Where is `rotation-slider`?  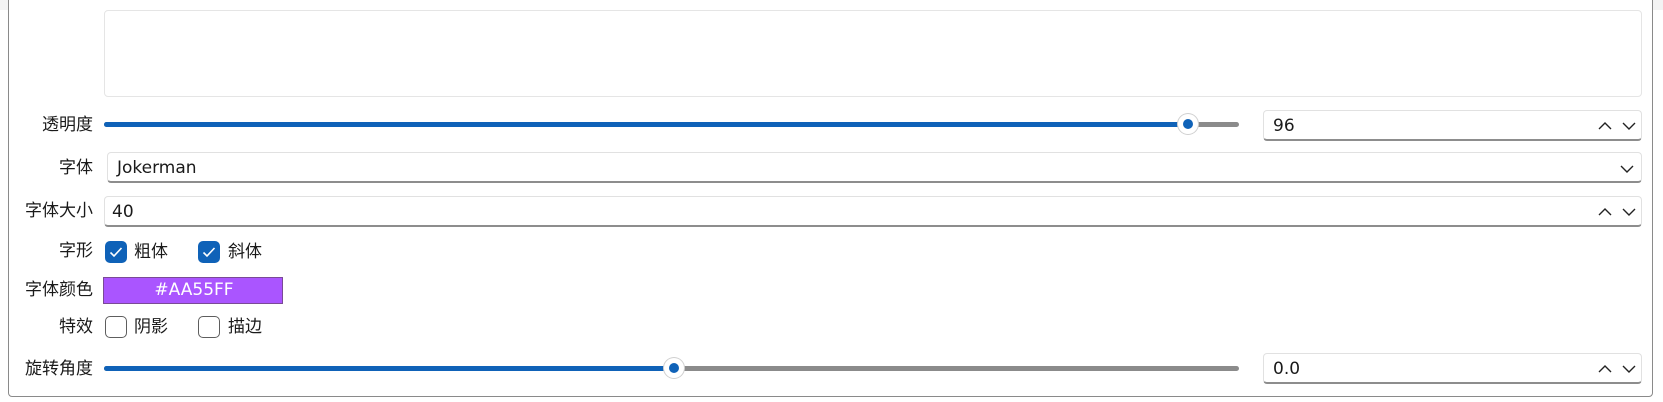
rotation-slider is located at coordinates (671, 368).